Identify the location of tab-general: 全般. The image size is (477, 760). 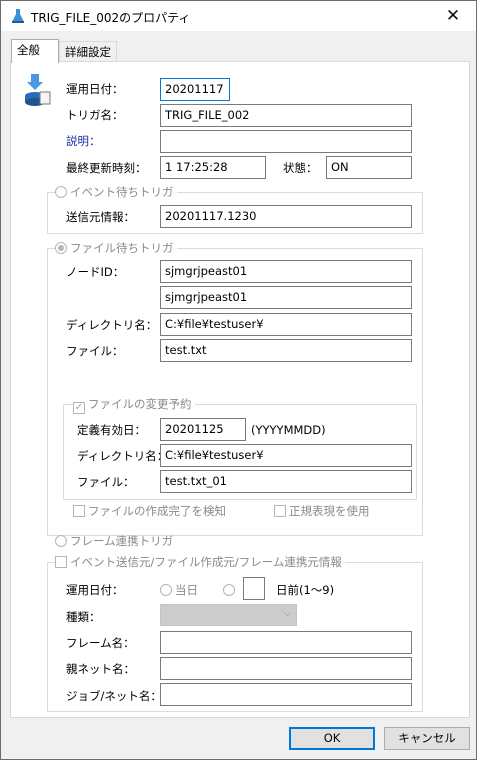
(35, 51).